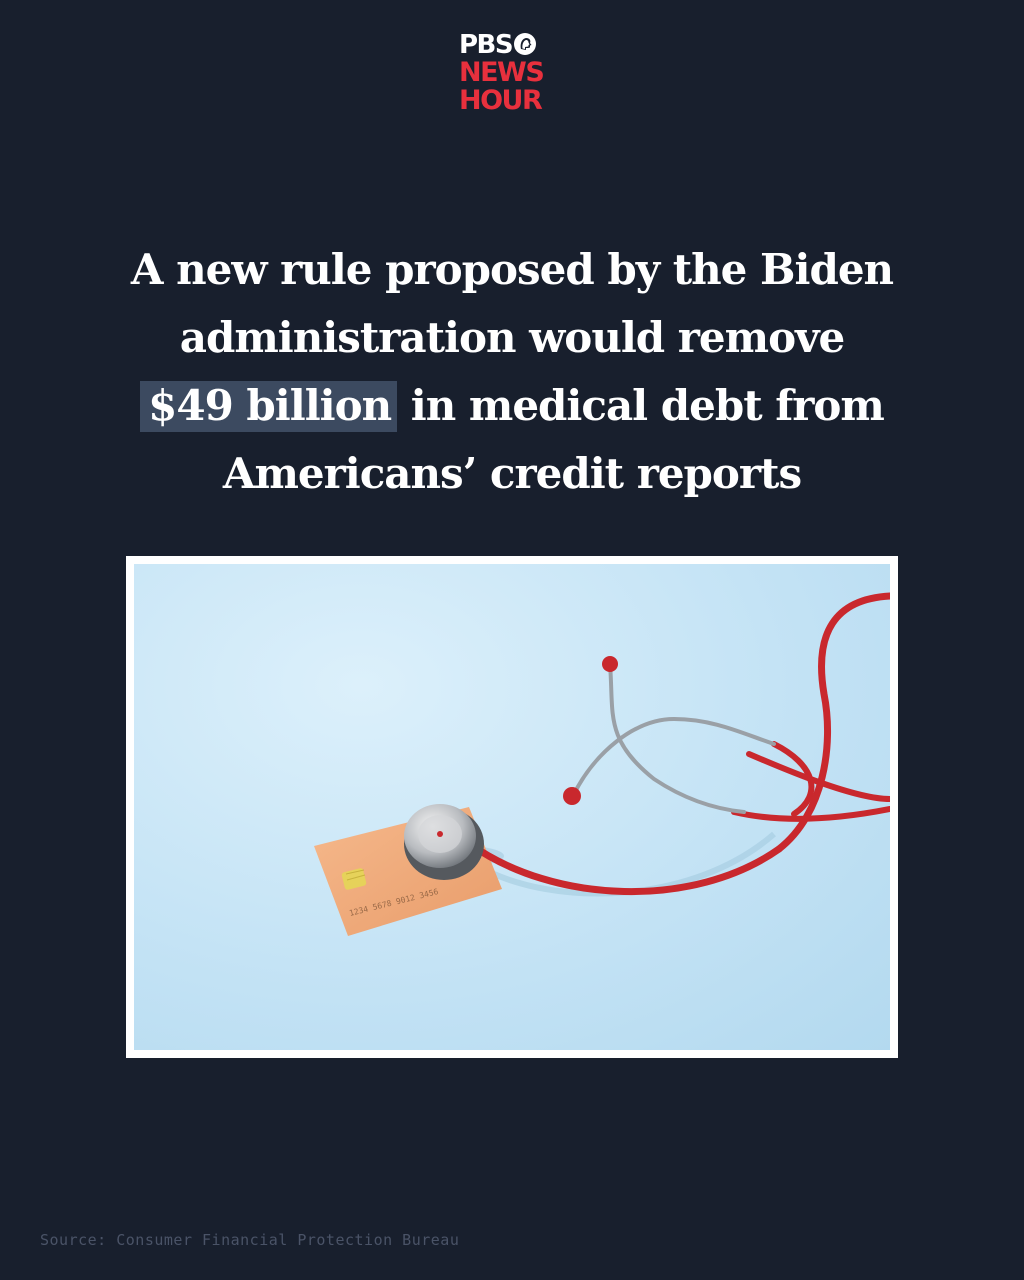 This screenshot has width=1024, height=1280. I want to click on logo-pbs-text: PBS, so click(486, 45).